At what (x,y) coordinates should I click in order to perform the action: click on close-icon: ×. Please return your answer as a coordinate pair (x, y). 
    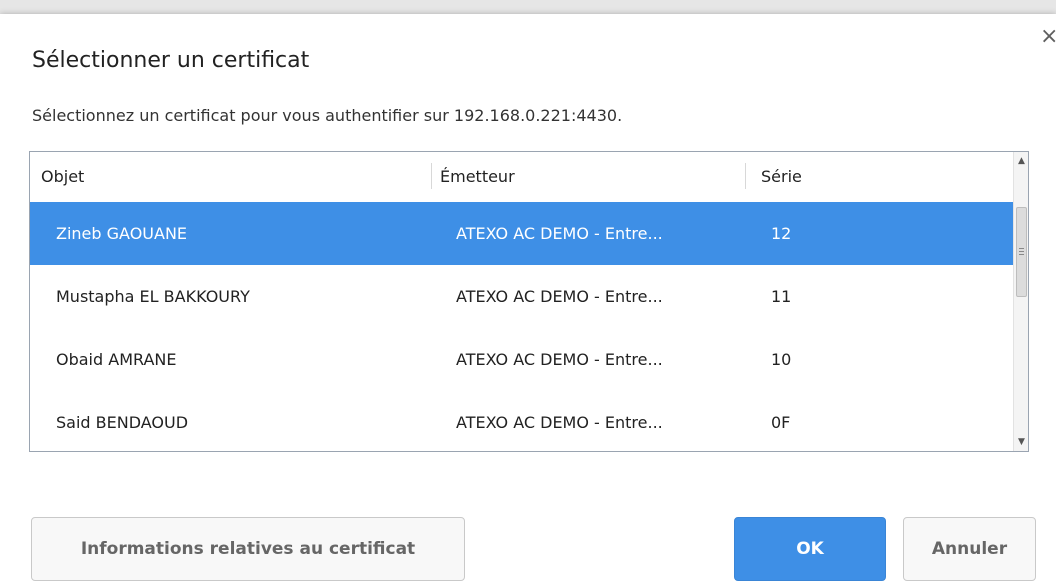
    Looking at the image, I should click on (1048, 37).